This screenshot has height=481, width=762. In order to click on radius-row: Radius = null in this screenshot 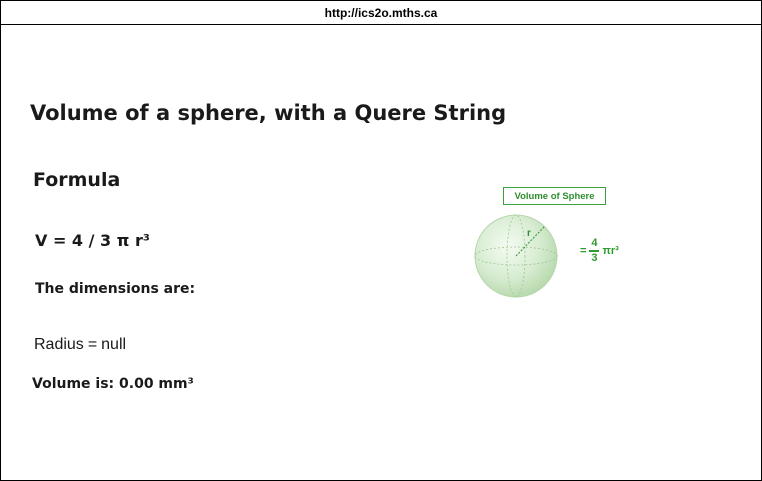, I will do `click(80, 345)`.